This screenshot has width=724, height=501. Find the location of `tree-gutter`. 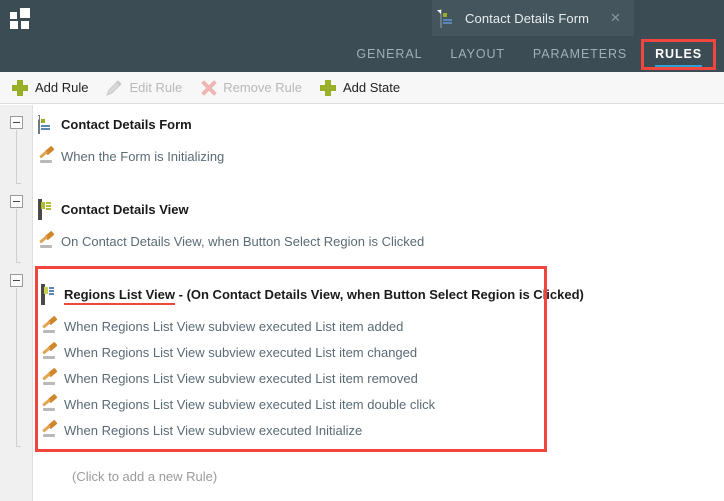

tree-gutter is located at coordinates (16, 303).